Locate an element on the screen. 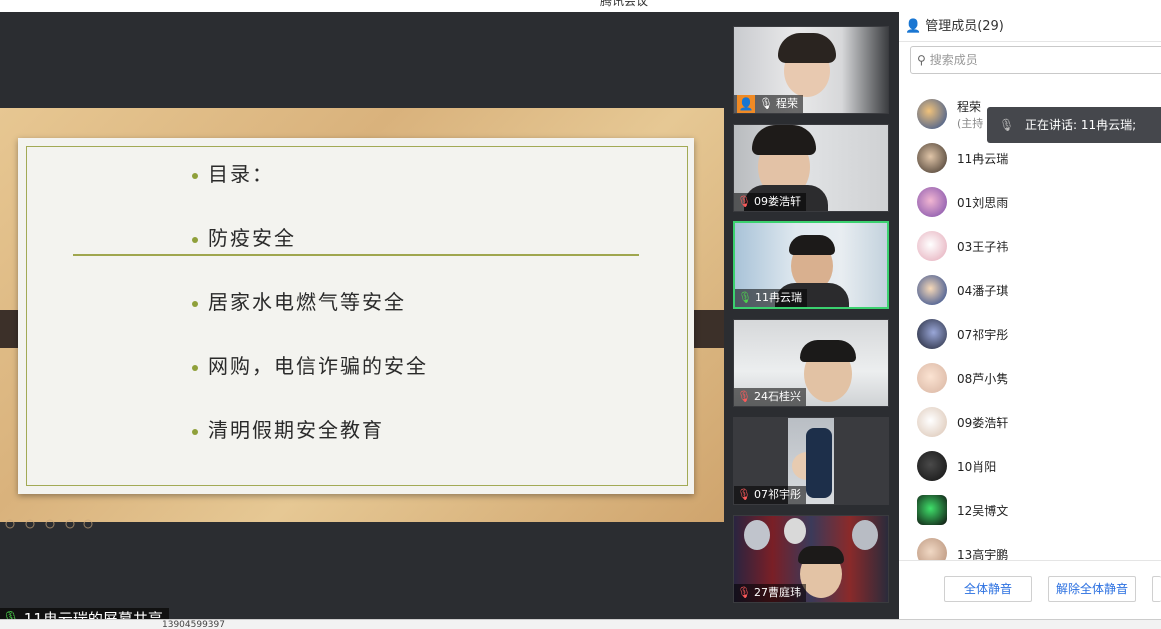  member-item: 08芦小隽 is located at coordinates (962, 378).